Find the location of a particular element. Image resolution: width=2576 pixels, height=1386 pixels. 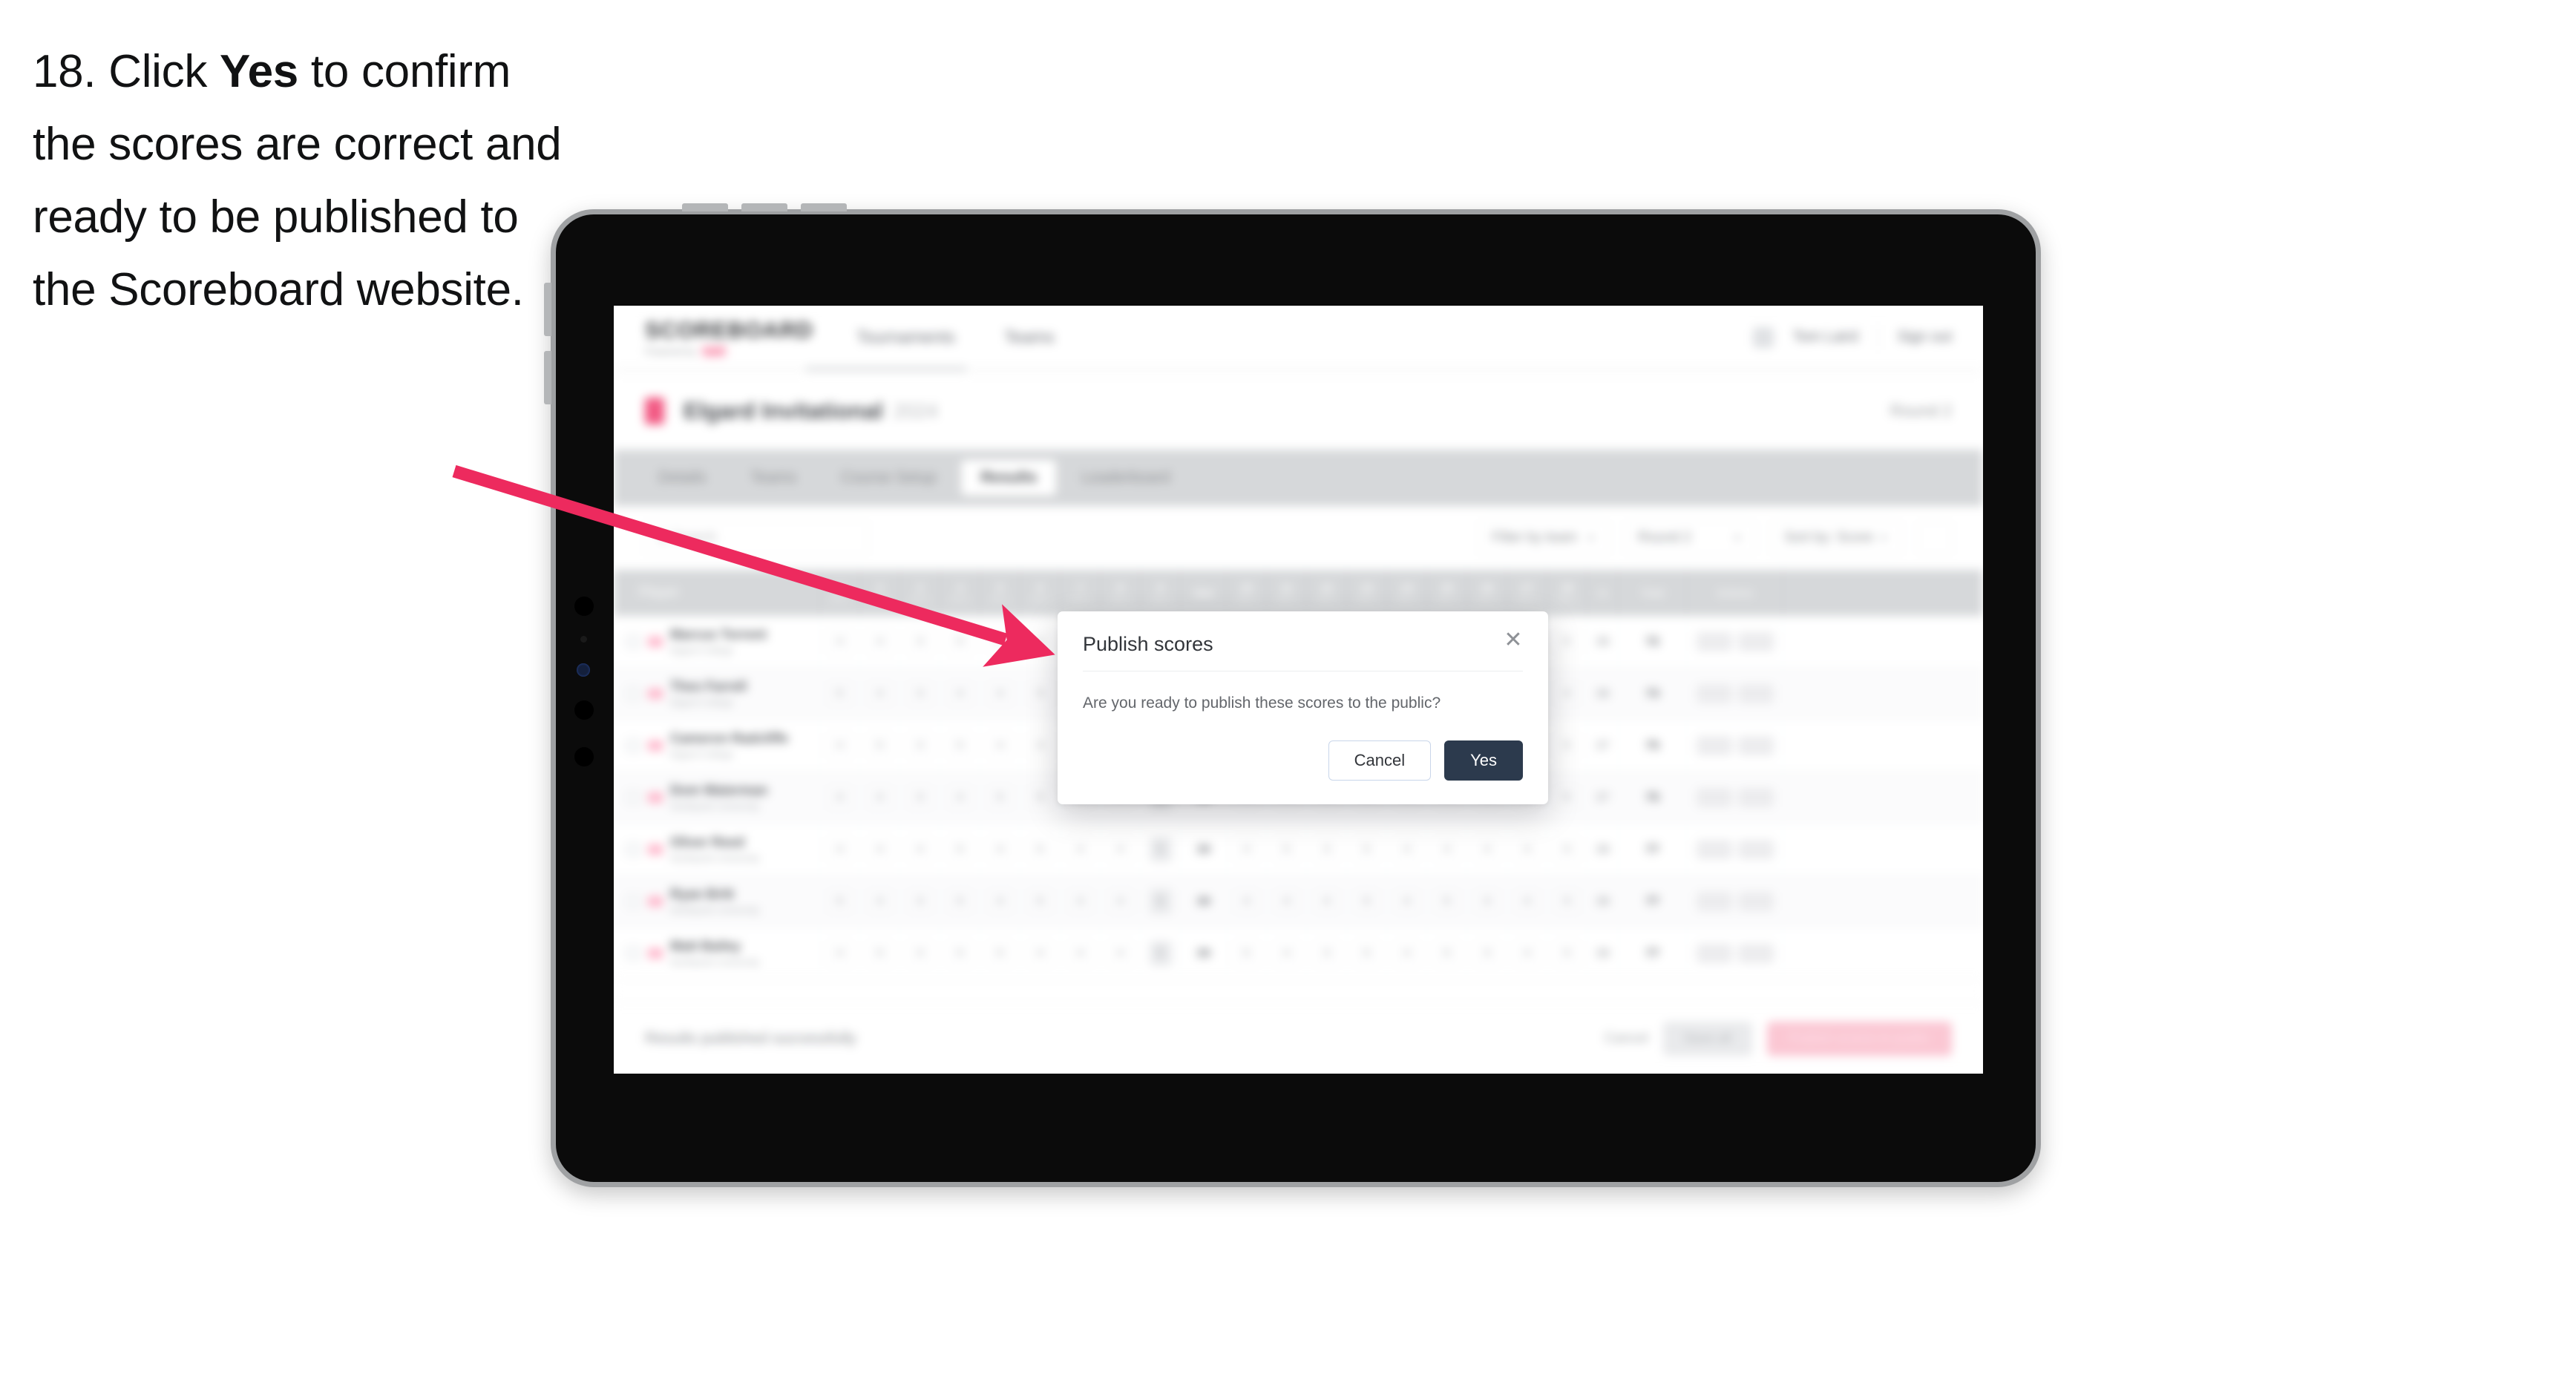

device-microphone-icon is located at coordinates (584, 756).